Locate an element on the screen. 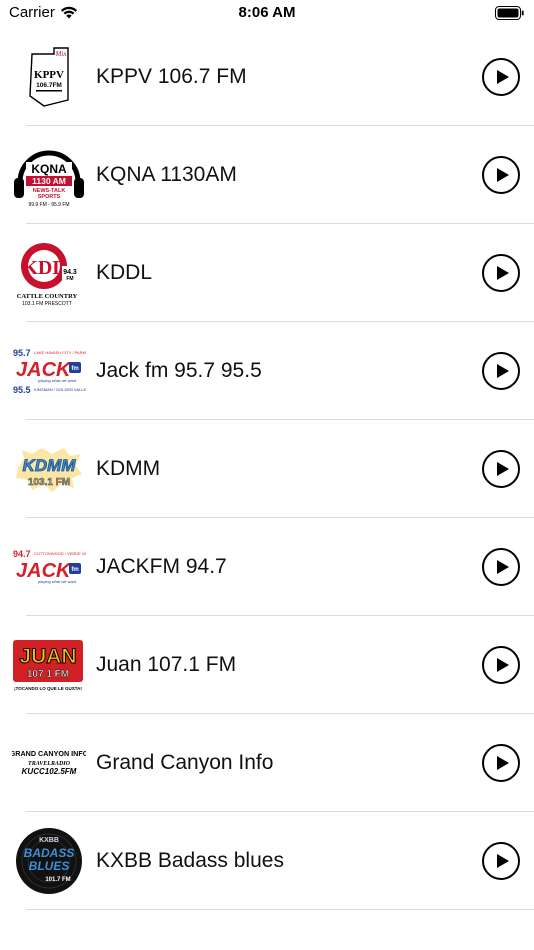 Image resolution: width=534 pixels, height=950 pixels. station-name: KDDL is located at coordinates (124, 272).